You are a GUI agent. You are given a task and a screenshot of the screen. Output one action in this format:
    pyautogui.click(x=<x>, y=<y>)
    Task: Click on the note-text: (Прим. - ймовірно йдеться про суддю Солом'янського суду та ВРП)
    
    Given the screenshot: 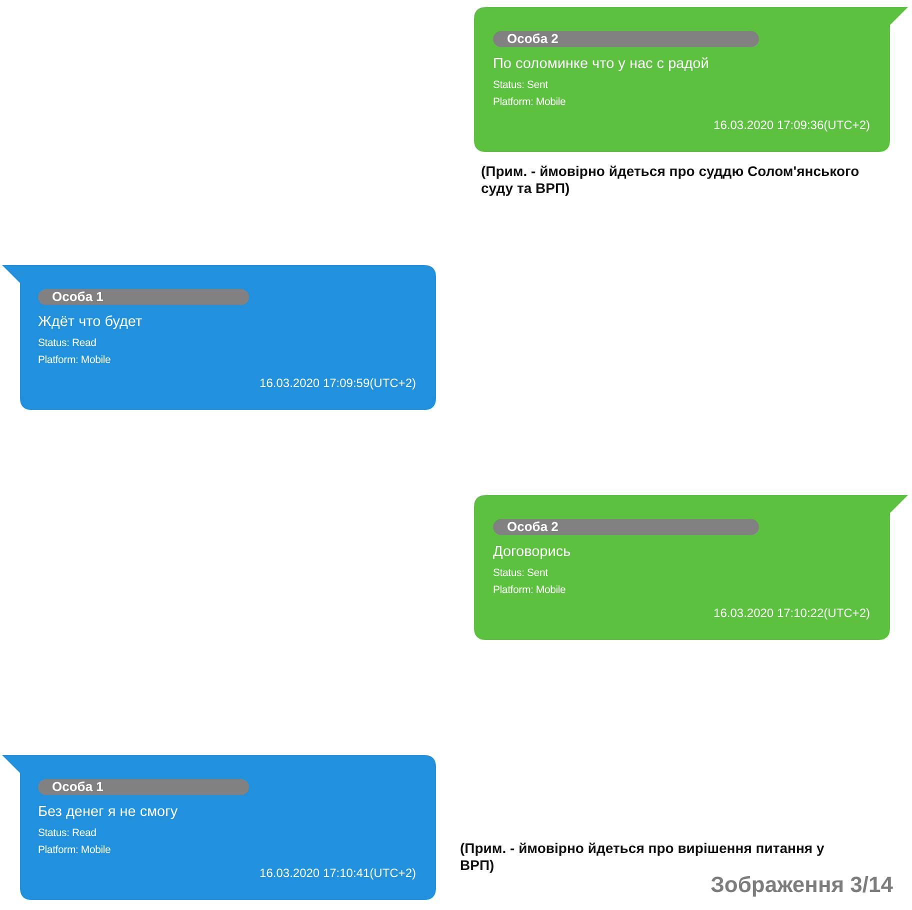 What is the action you would take?
    pyautogui.click(x=670, y=180)
    